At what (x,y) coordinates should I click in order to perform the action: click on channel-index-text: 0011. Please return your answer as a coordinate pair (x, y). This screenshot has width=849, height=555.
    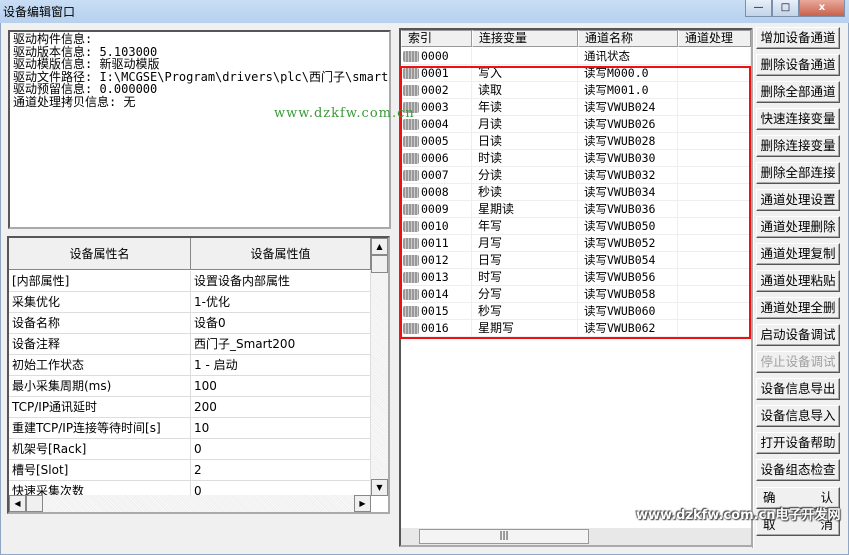
    Looking at the image, I should click on (435, 243).